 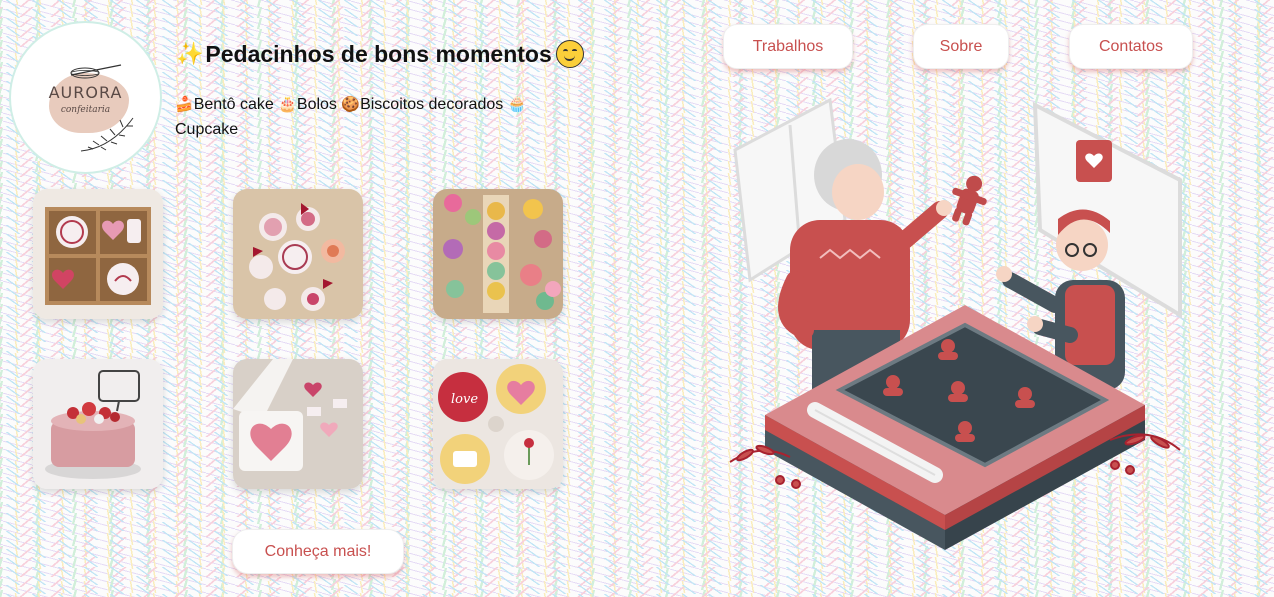 I want to click on logo-wordmark: AURORA, so click(x=85, y=92).